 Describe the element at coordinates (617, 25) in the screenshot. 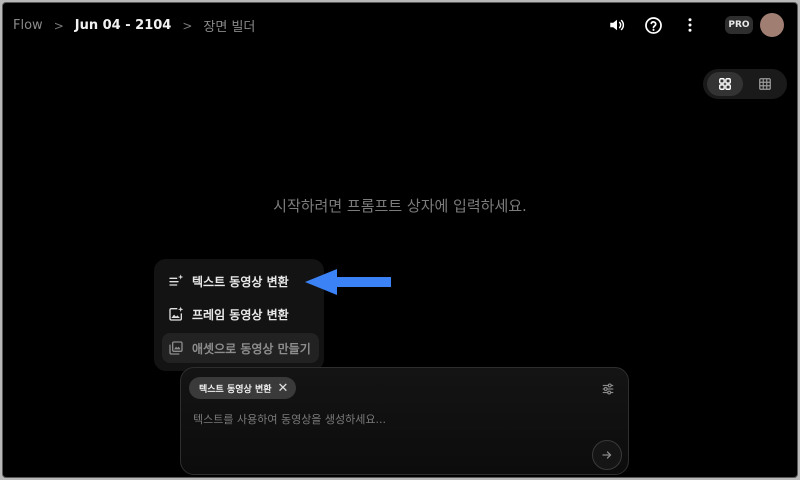

I see `speaker-icon` at that location.